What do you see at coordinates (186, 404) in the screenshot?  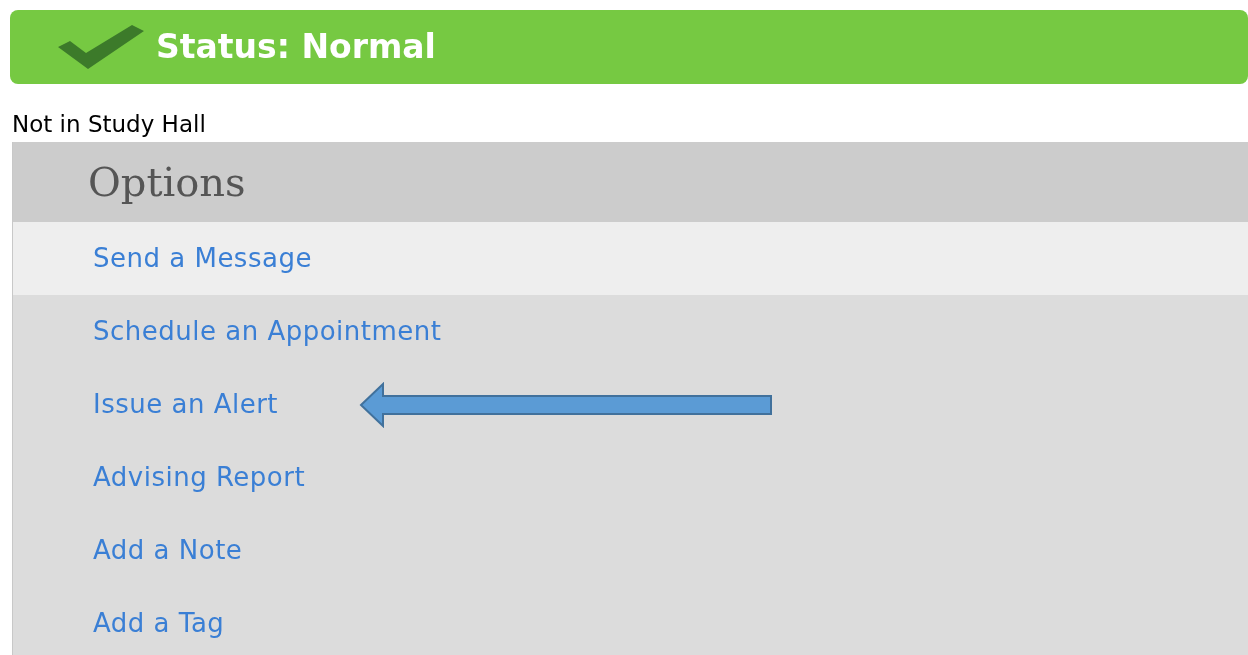 I see `option-link: Issue an Alert` at bounding box center [186, 404].